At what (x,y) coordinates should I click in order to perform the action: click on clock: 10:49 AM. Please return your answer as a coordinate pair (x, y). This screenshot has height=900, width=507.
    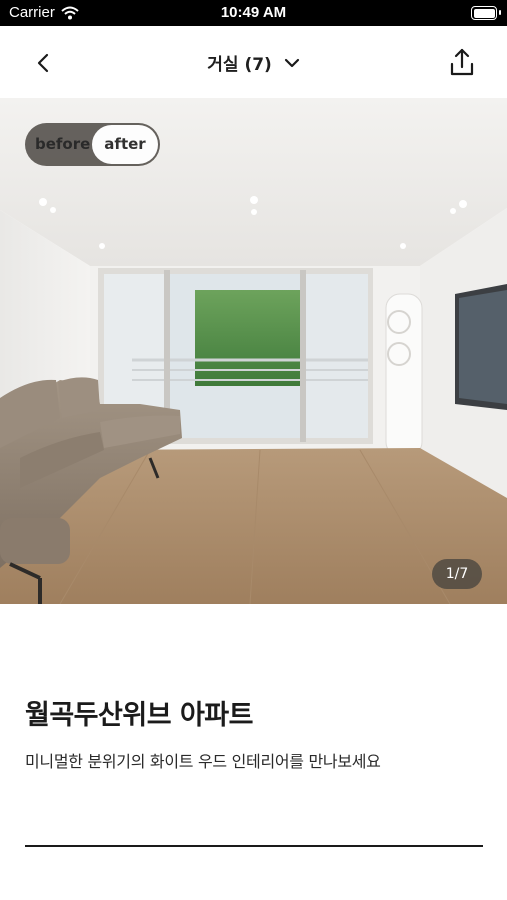
    Looking at the image, I should click on (253, 12).